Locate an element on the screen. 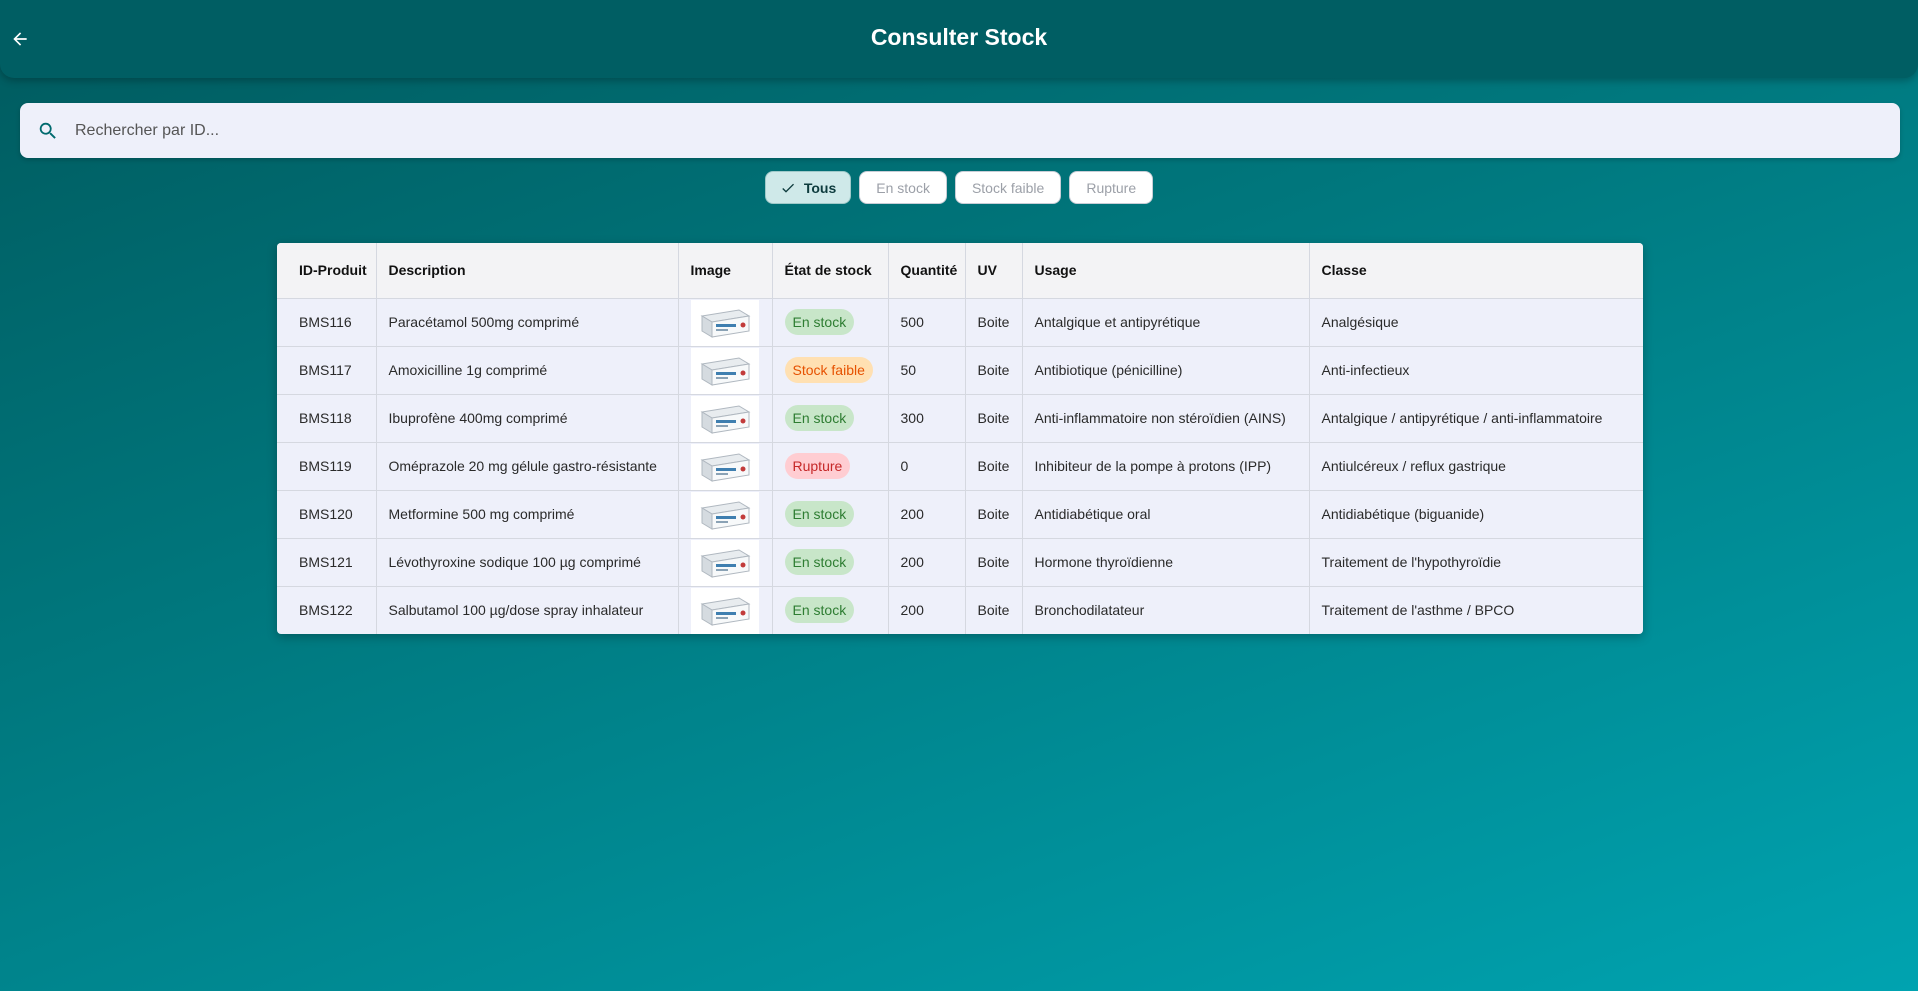  cell-status: Stock faible is located at coordinates (830, 370).